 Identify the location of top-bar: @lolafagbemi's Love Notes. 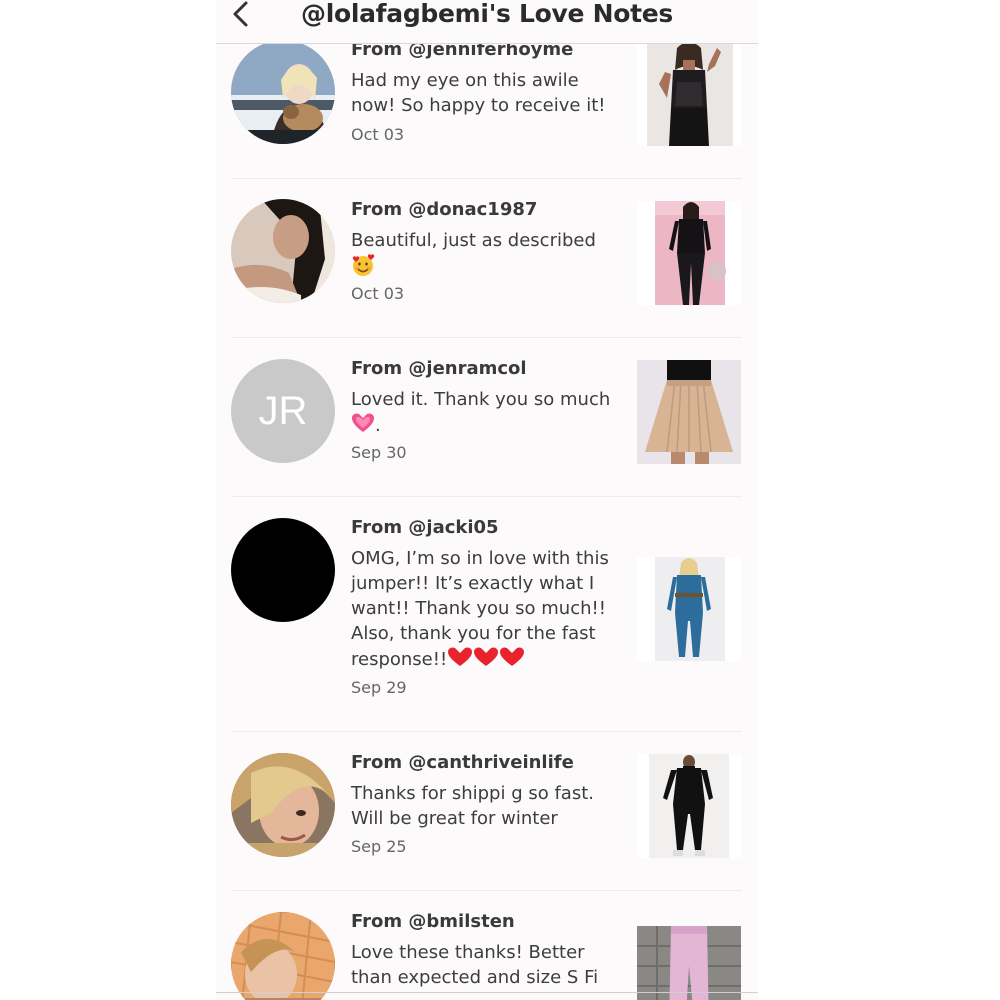
(487, 22).